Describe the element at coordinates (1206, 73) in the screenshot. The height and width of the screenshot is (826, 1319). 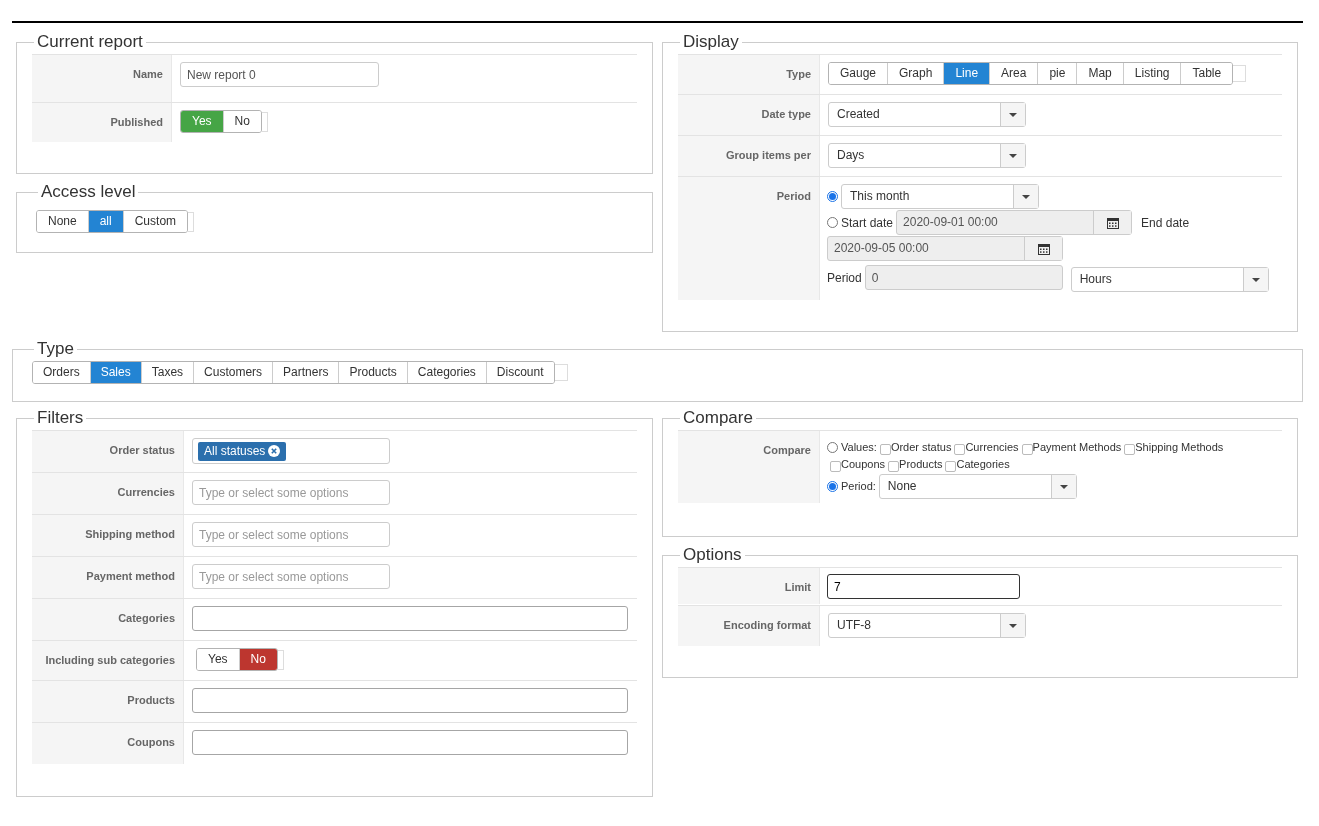
I see `tab: Table` at that location.